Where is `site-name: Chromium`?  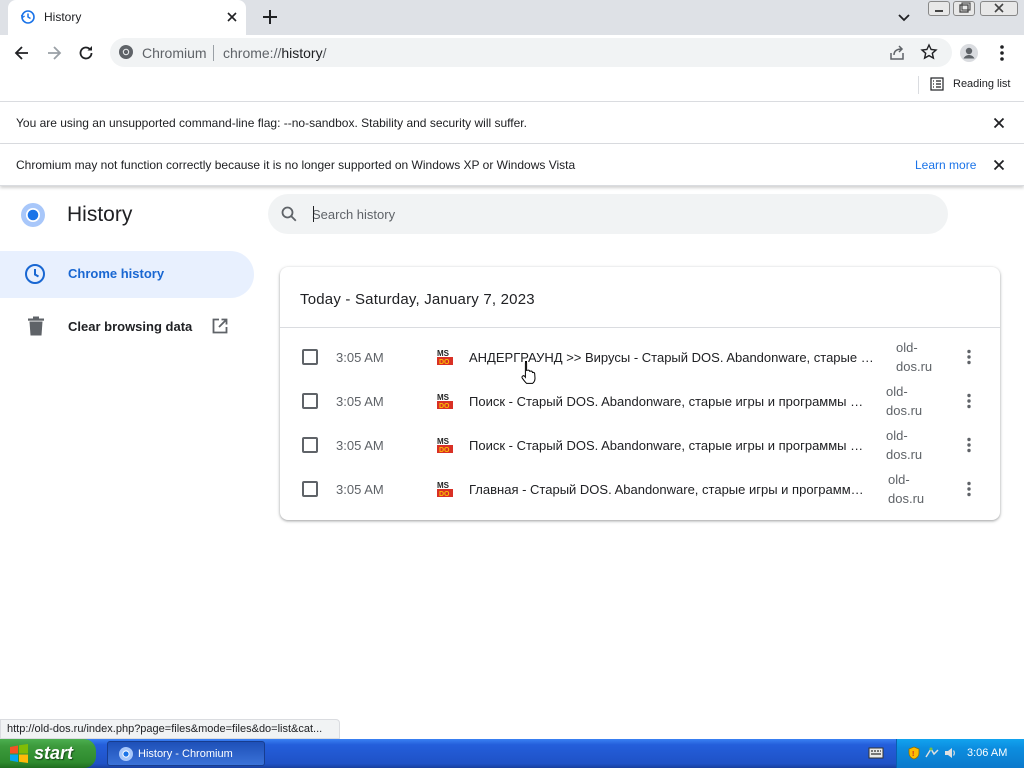 site-name: Chromium is located at coordinates (174, 53).